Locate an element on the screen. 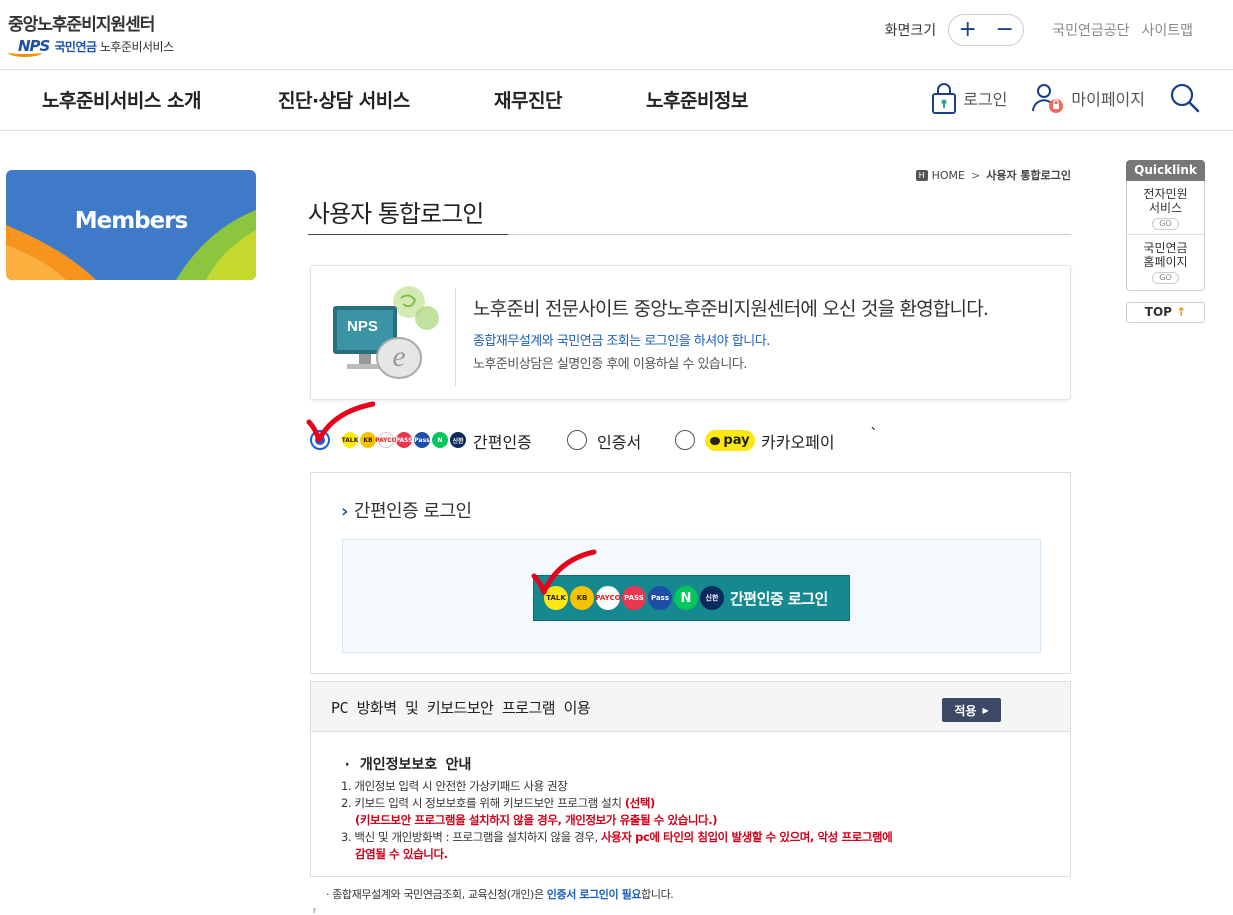 The height and width of the screenshot is (915, 1233). privacy-item-2: 2. 키보드 입력 시 정보보호를 위해 키보드보안 프로그램 설치 (선택) is located at coordinates (701, 803).